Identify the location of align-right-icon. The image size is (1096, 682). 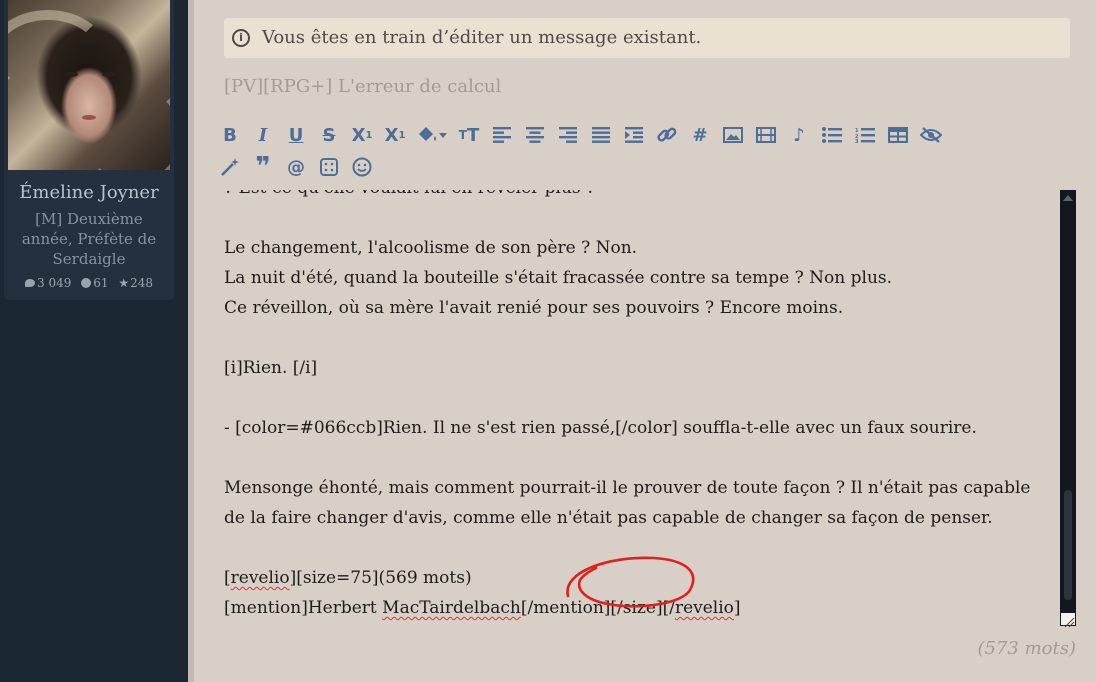
(568, 135).